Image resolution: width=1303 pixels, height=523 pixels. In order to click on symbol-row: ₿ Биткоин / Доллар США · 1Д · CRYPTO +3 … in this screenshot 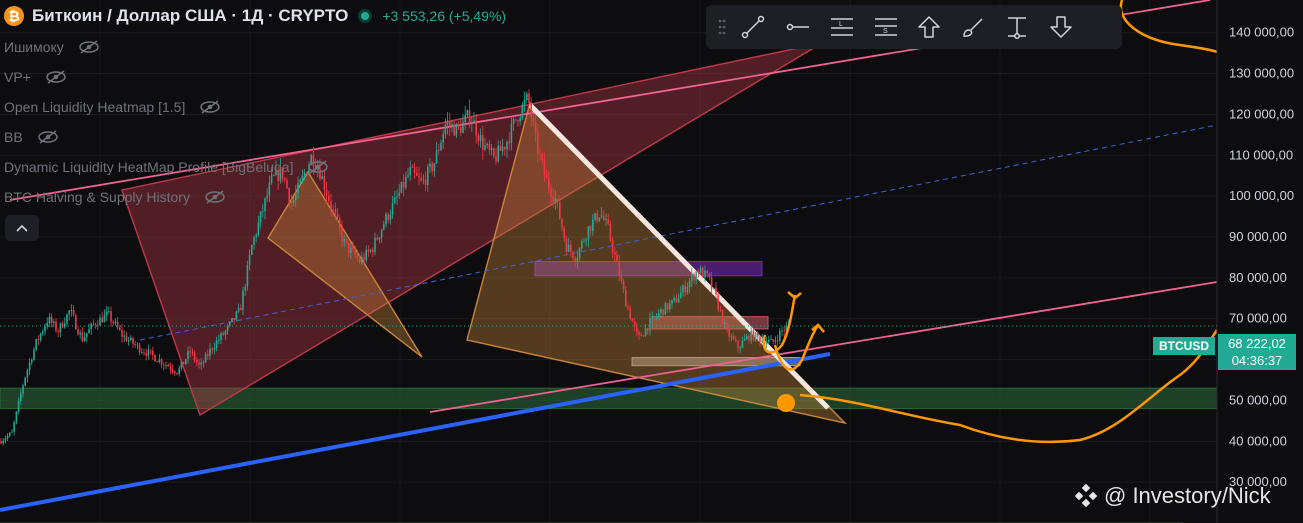, I will do `click(255, 16)`.